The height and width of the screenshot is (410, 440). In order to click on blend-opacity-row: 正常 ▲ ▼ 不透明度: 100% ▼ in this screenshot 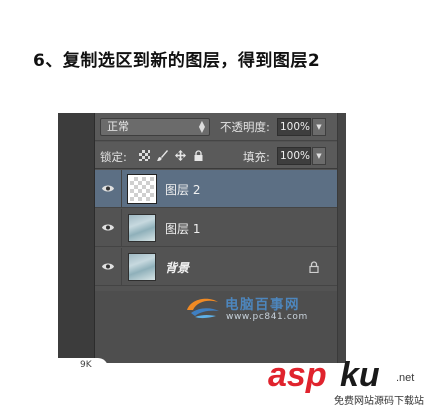, I will do `click(216, 127)`.